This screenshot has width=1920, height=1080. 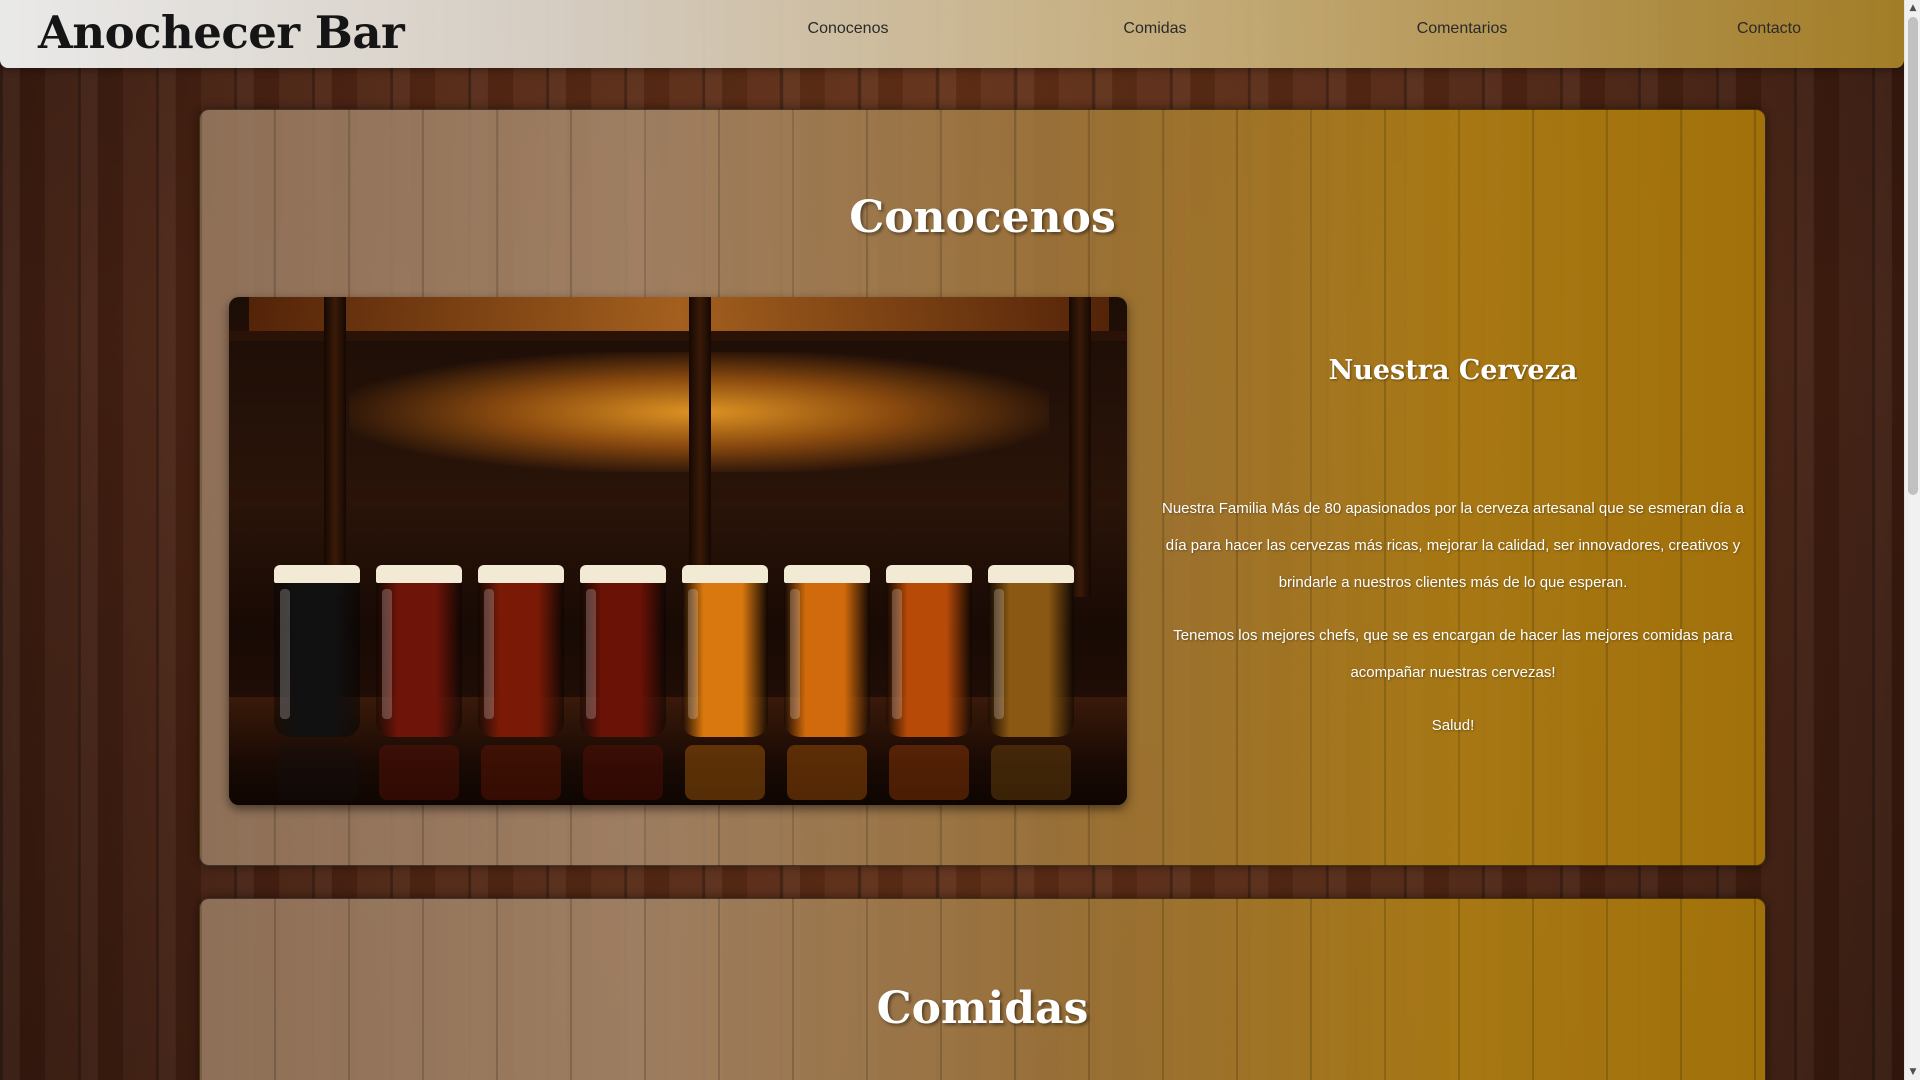 I want to click on page-scrollbar: ▲ ▼, so click(x=1912, y=540).